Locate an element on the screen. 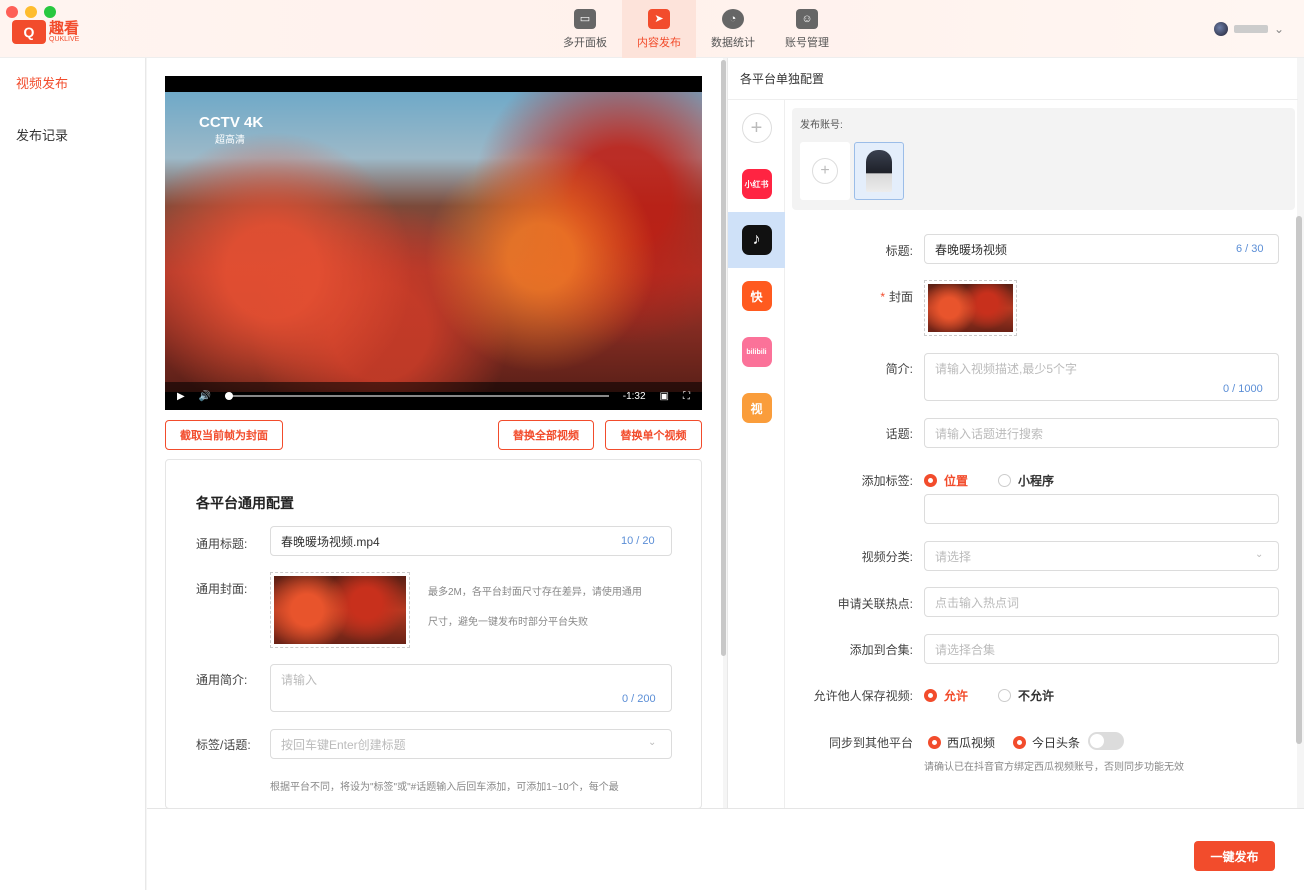 This screenshot has height=890, width=1304. platform-kuaishou: 快 is located at coordinates (756, 296).